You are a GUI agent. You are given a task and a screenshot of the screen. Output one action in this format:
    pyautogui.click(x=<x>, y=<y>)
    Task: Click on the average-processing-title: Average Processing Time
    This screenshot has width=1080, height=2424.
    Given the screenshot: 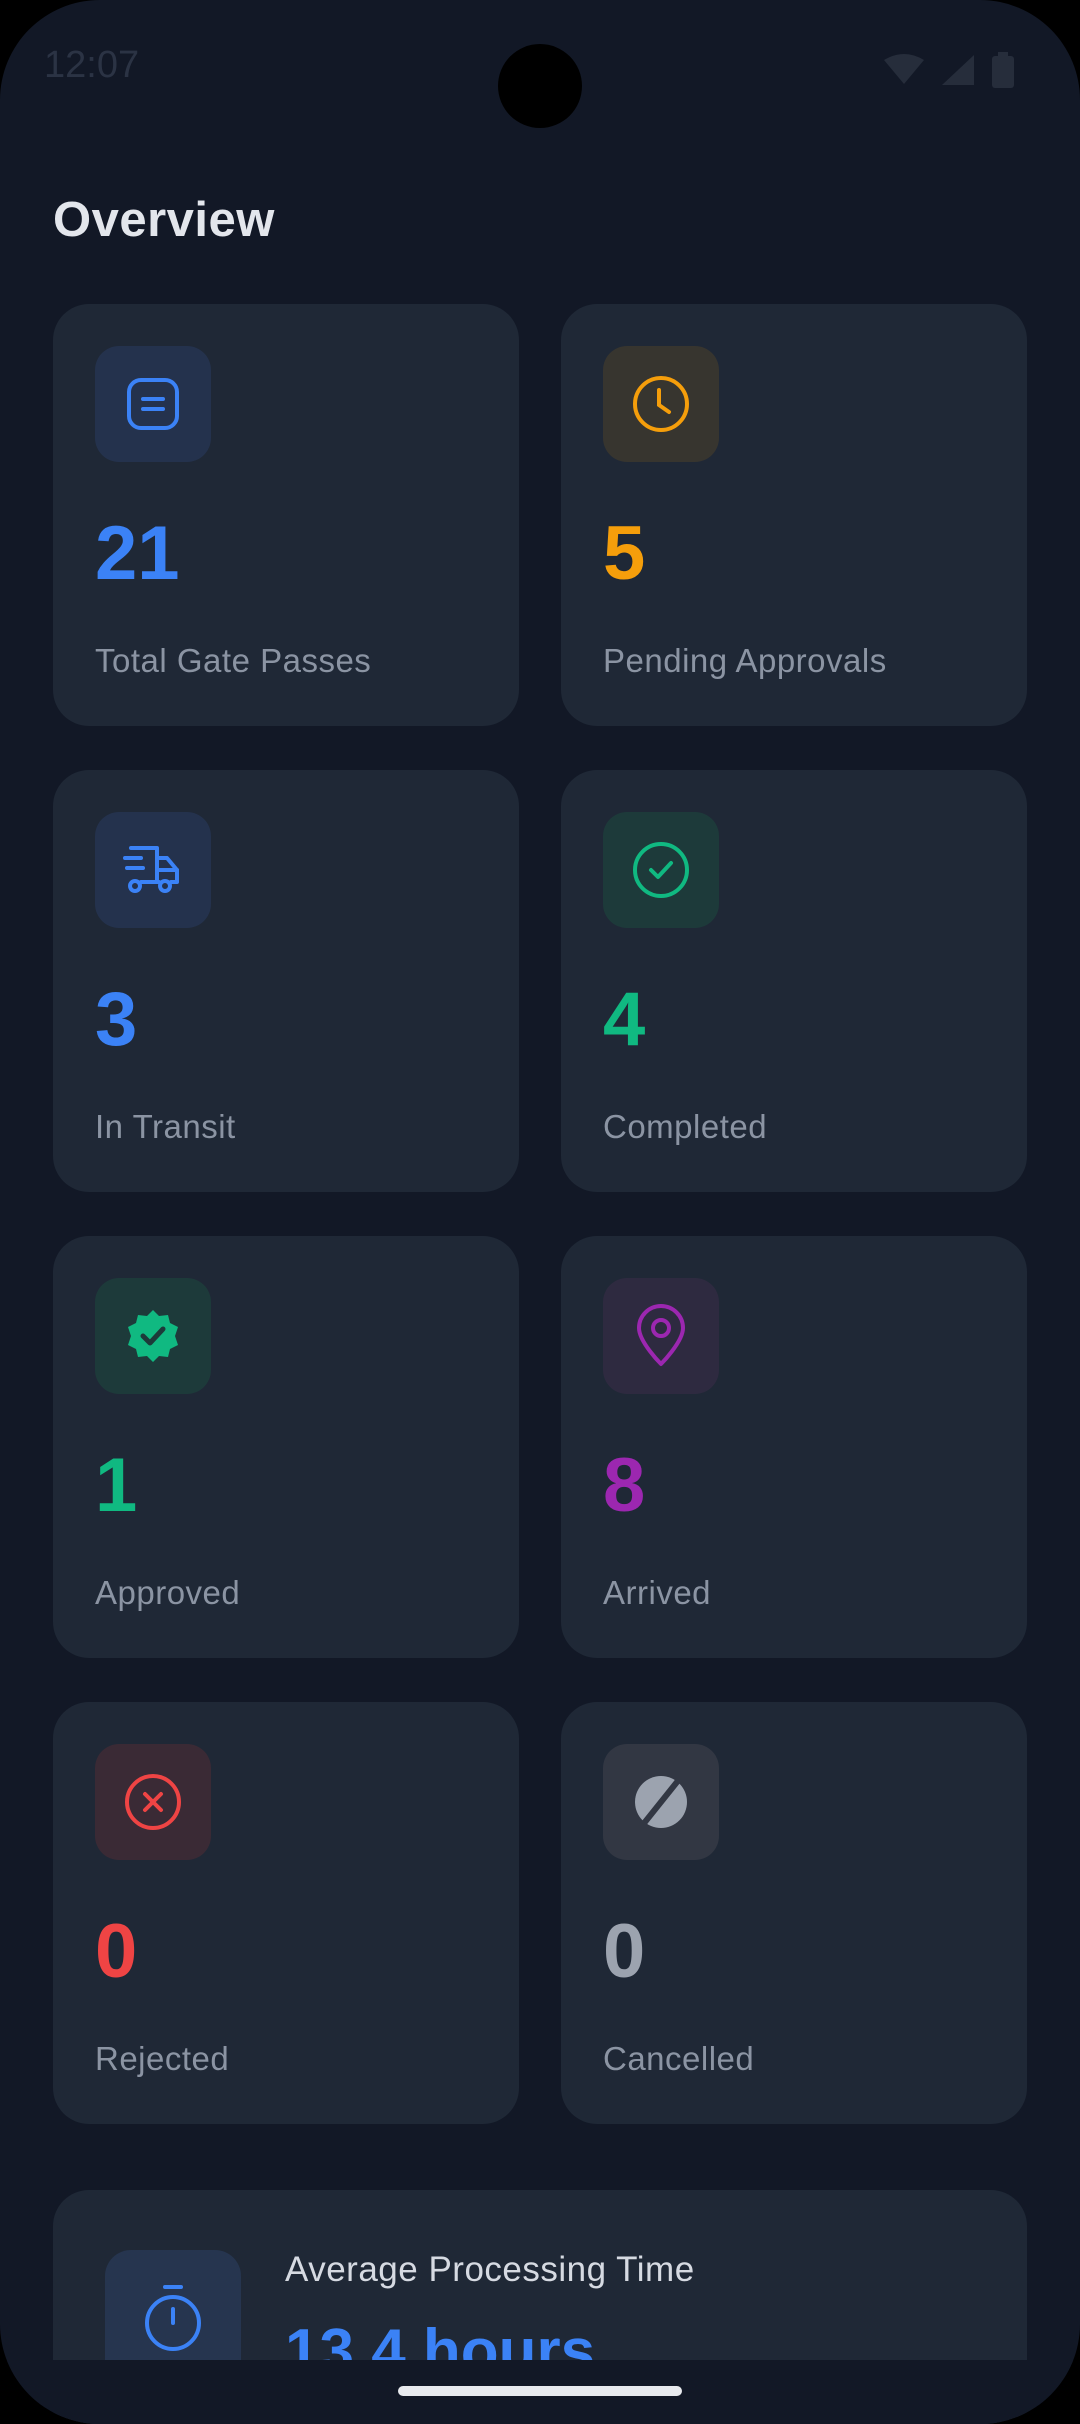 What is the action you would take?
    pyautogui.click(x=490, y=2269)
    